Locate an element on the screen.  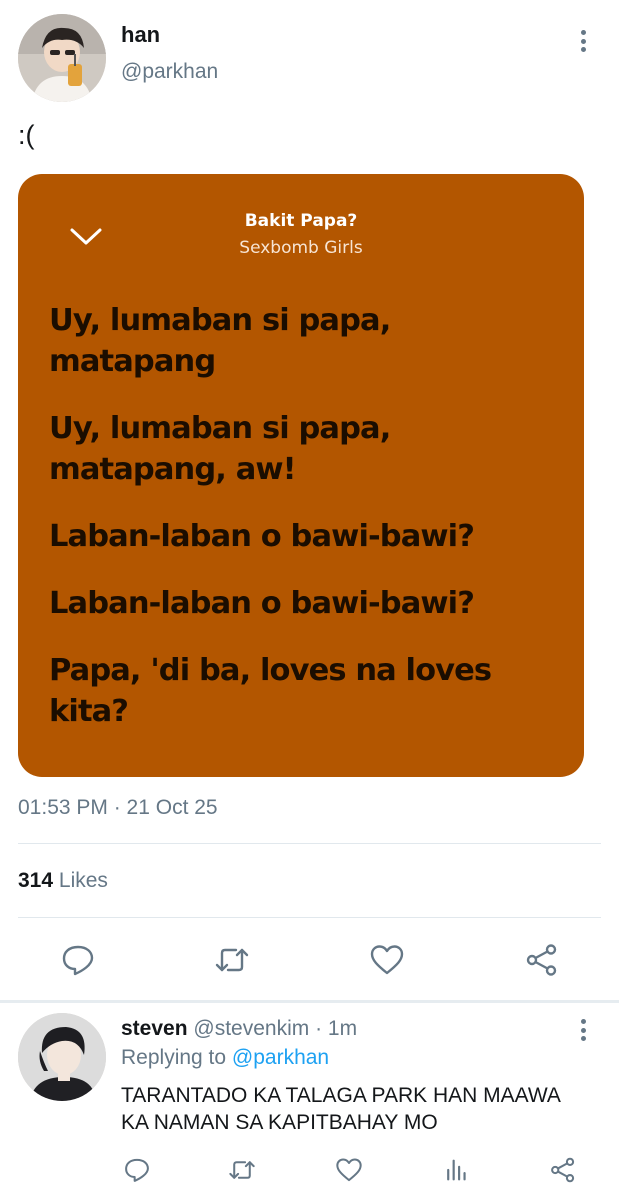
reply-time: · 1m is located at coordinates (336, 1028).